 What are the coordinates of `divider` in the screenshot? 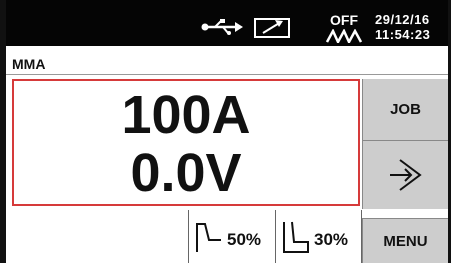 It's located at (227, 74).